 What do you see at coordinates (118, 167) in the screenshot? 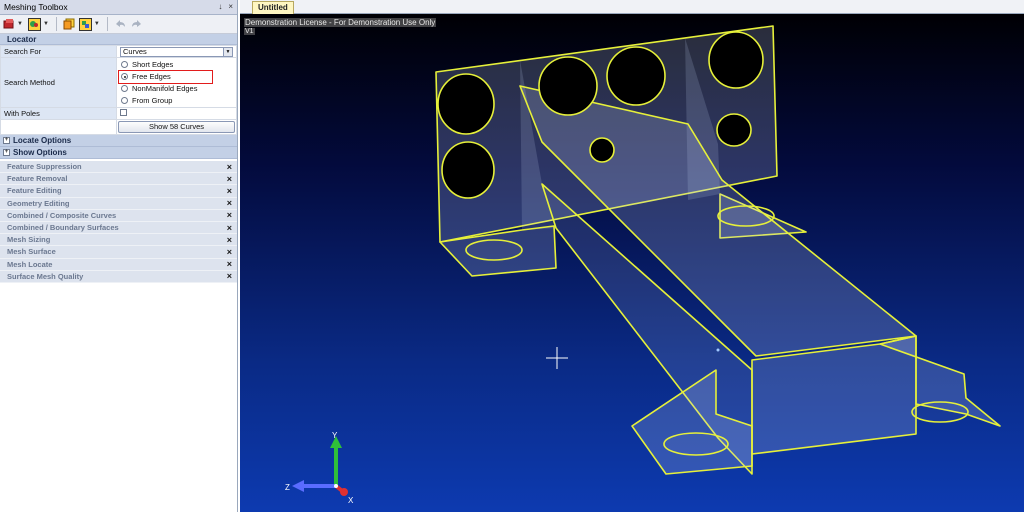
I see `tool-feature-suppression: Feature Suppression ×` at bounding box center [118, 167].